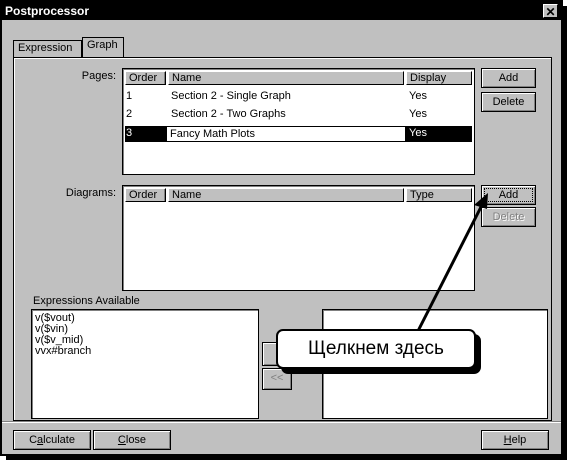 This screenshot has width=567, height=460. I want to click on footer-divider-highlight, so click(281, 422).